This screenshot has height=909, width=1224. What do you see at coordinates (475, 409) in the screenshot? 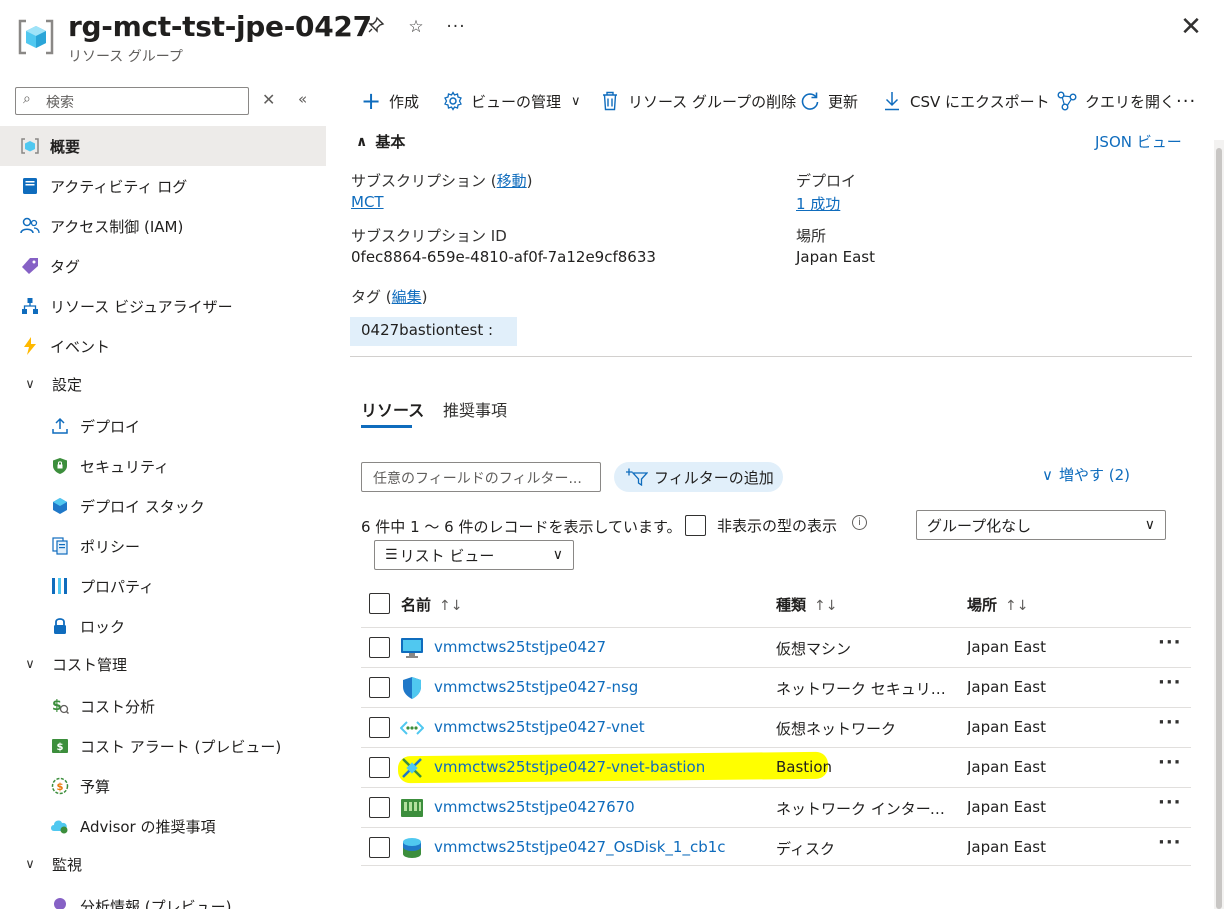
I see `tab-recommendations: 推奨事項` at bounding box center [475, 409].